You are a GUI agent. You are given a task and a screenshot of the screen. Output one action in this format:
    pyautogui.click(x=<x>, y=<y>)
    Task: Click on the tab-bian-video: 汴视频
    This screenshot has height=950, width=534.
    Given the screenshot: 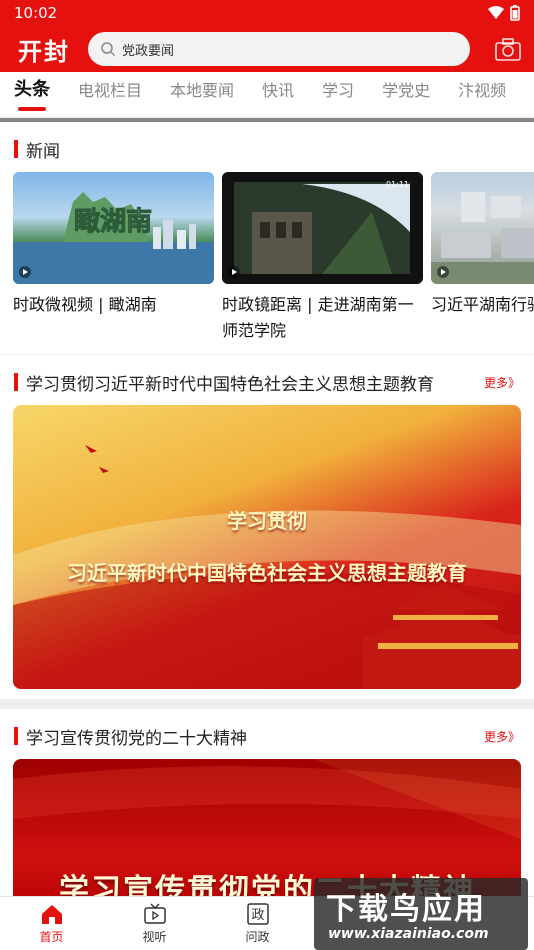 What is the action you would take?
    pyautogui.click(x=482, y=97)
    